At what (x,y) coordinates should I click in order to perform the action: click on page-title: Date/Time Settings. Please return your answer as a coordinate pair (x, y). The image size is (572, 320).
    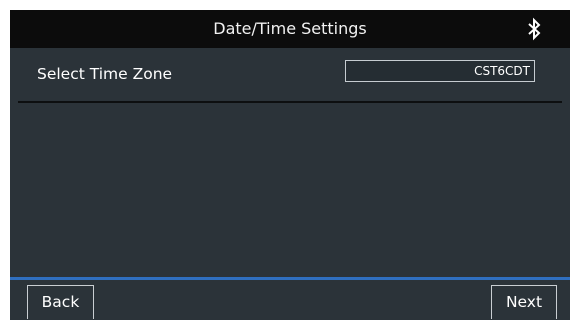
    Looking at the image, I should click on (290, 28).